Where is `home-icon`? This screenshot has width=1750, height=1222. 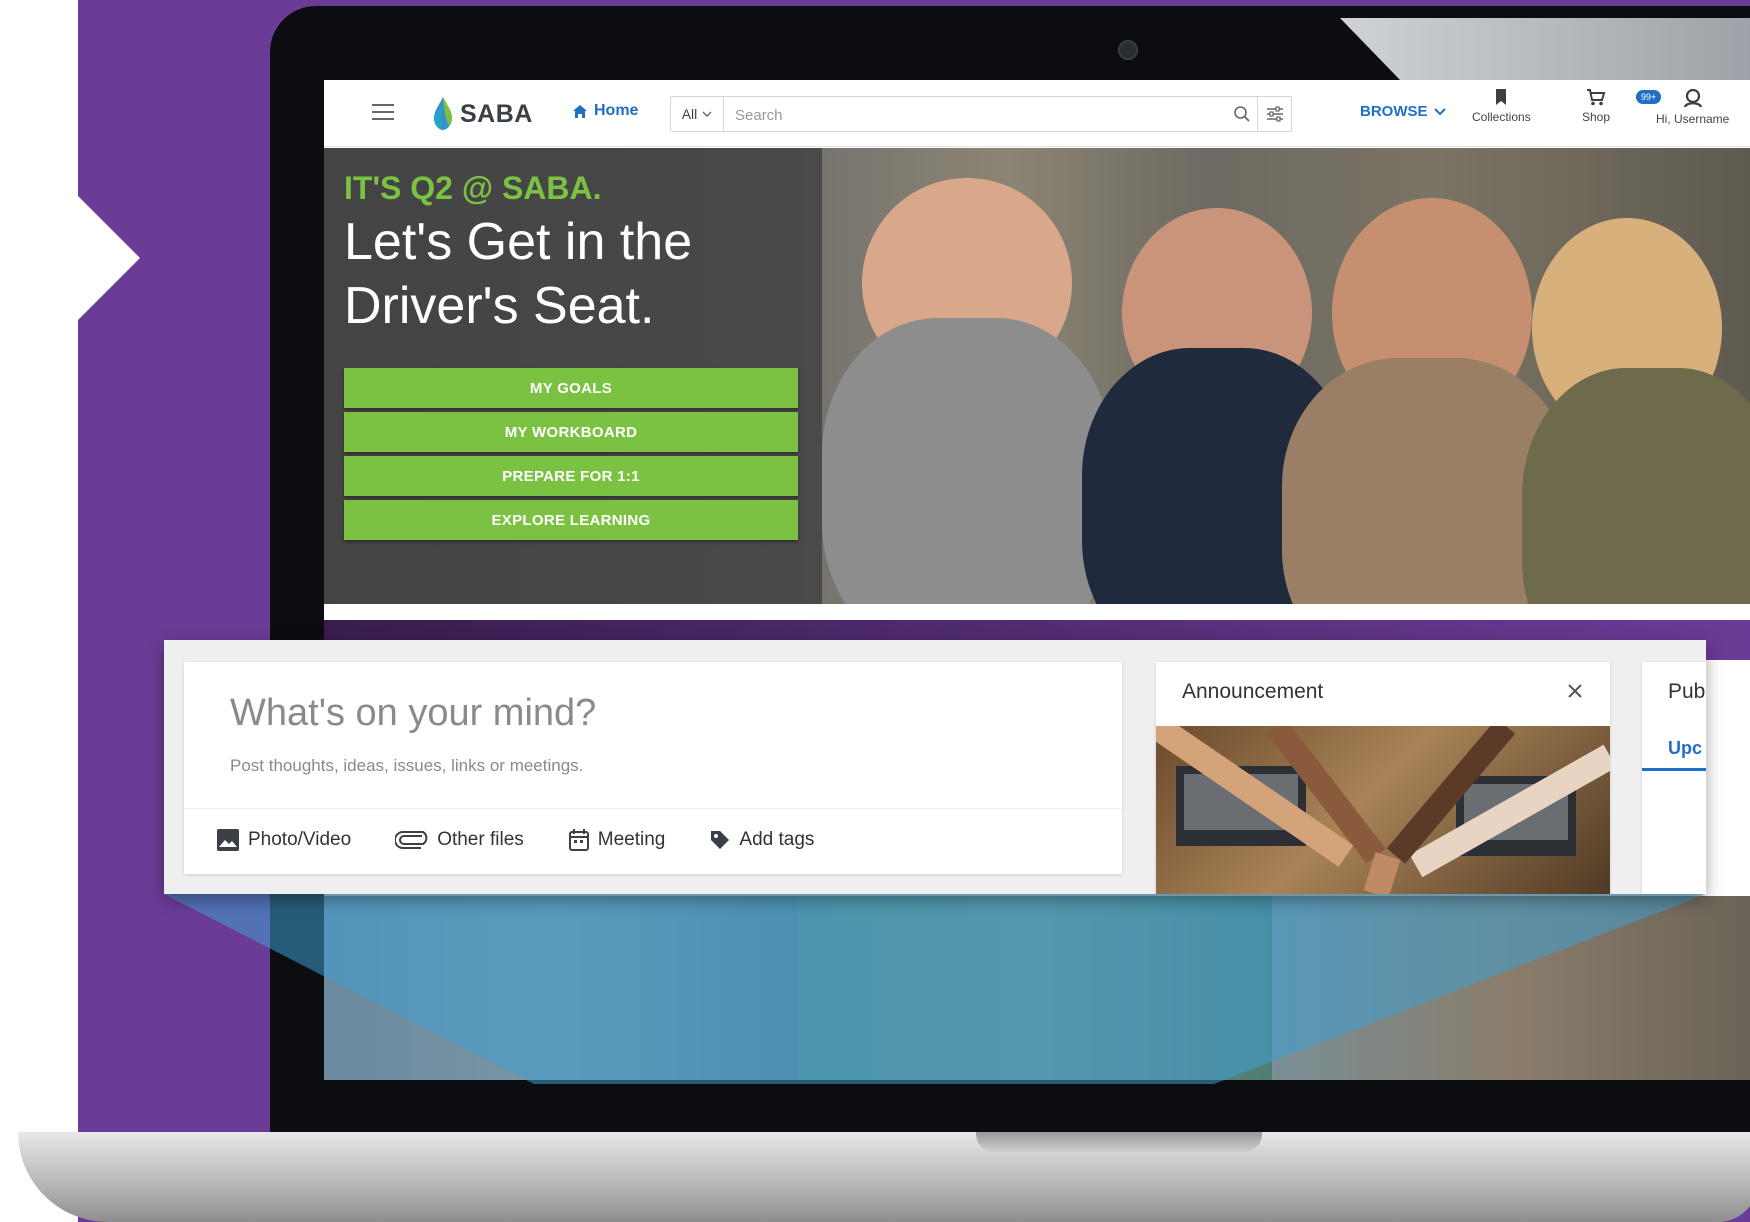 home-icon is located at coordinates (580, 111).